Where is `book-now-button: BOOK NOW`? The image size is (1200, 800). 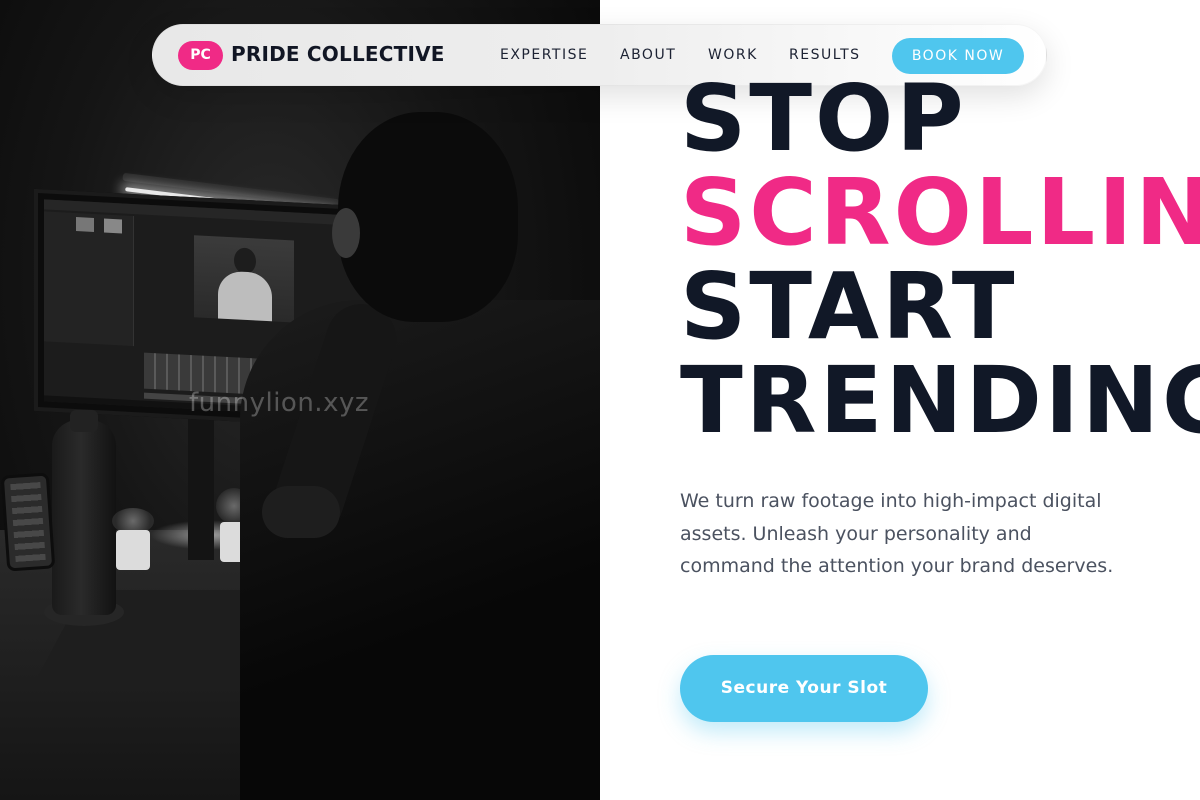
book-now-button: BOOK NOW is located at coordinates (958, 56).